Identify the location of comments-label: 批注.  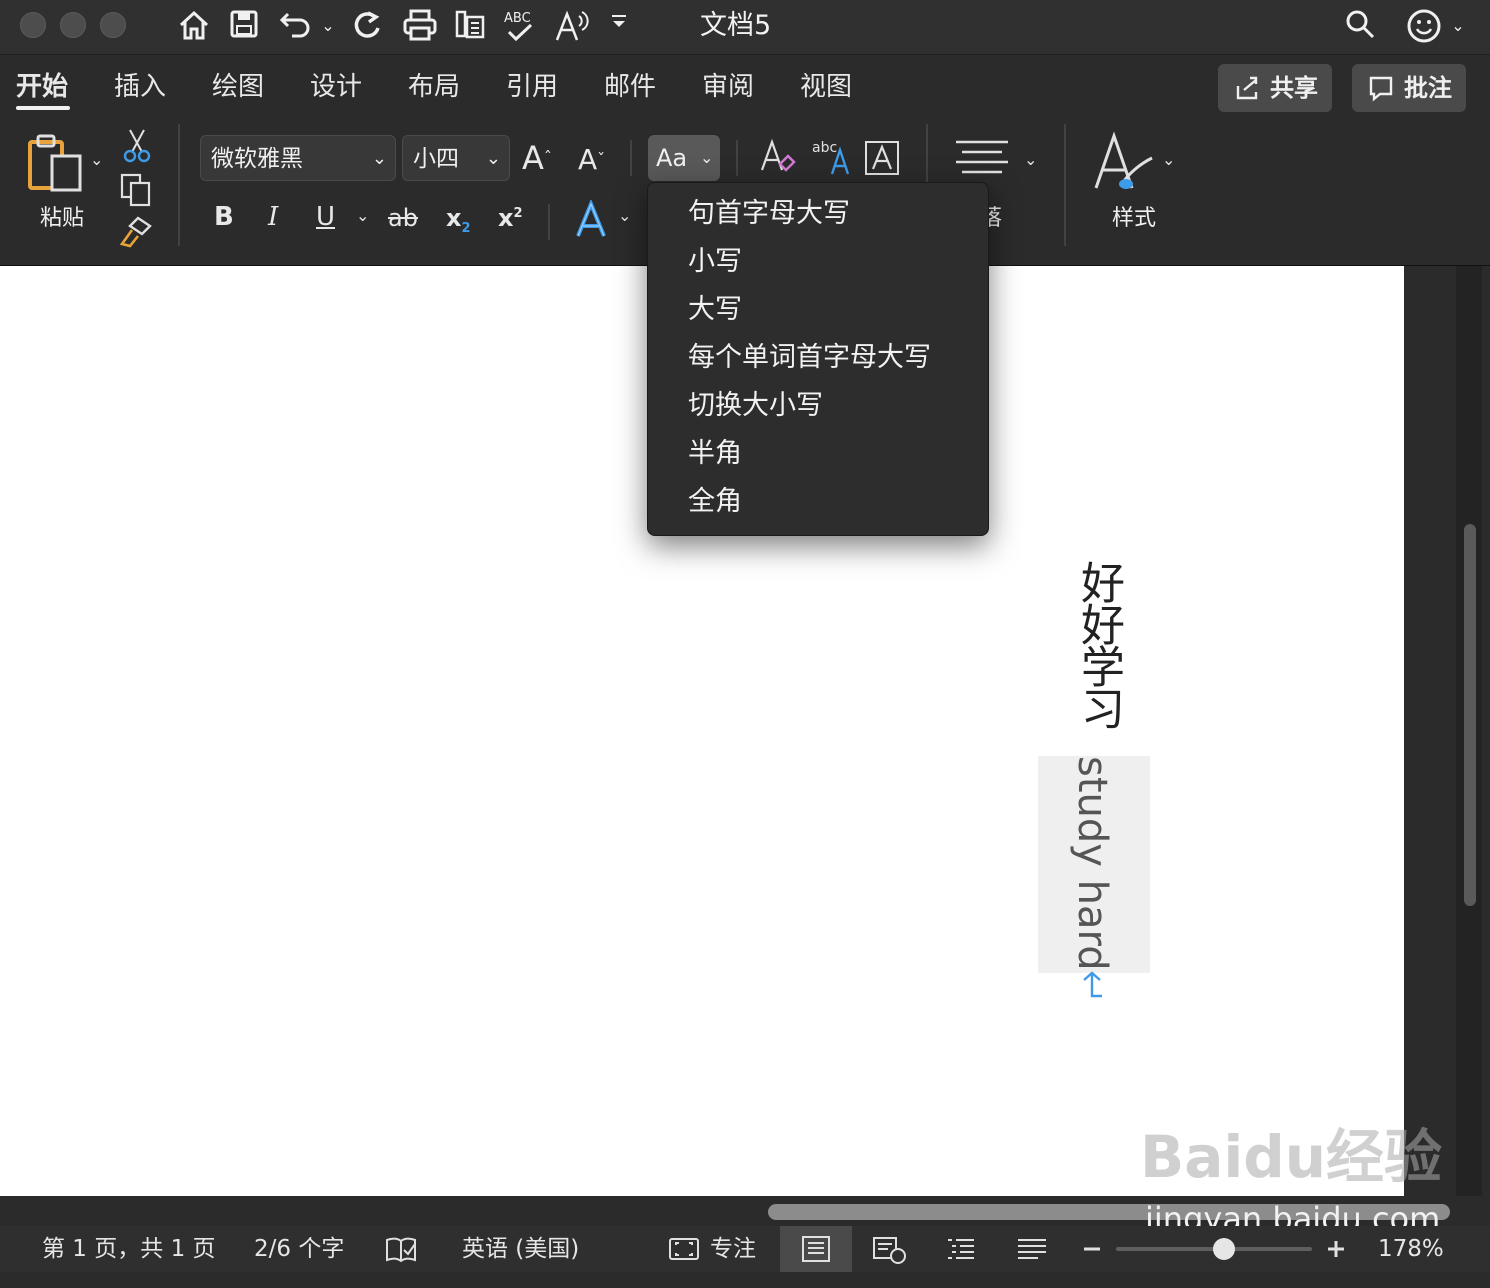
(1428, 88).